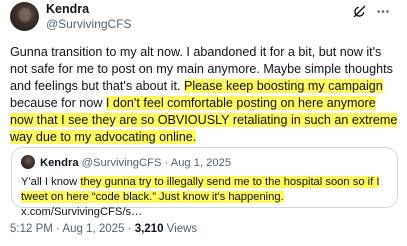  What do you see at coordinates (149, 229) in the screenshot?
I see `view-count: 3,210` at bounding box center [149, 229].